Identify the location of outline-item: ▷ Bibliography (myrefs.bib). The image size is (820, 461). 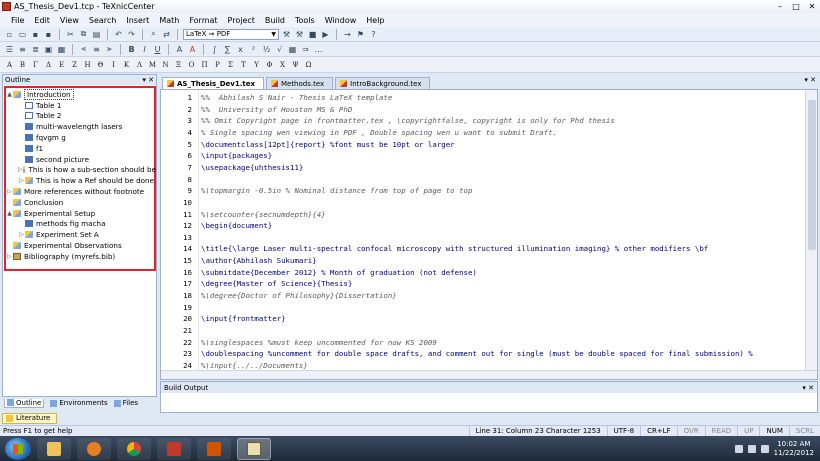
(81, 256).